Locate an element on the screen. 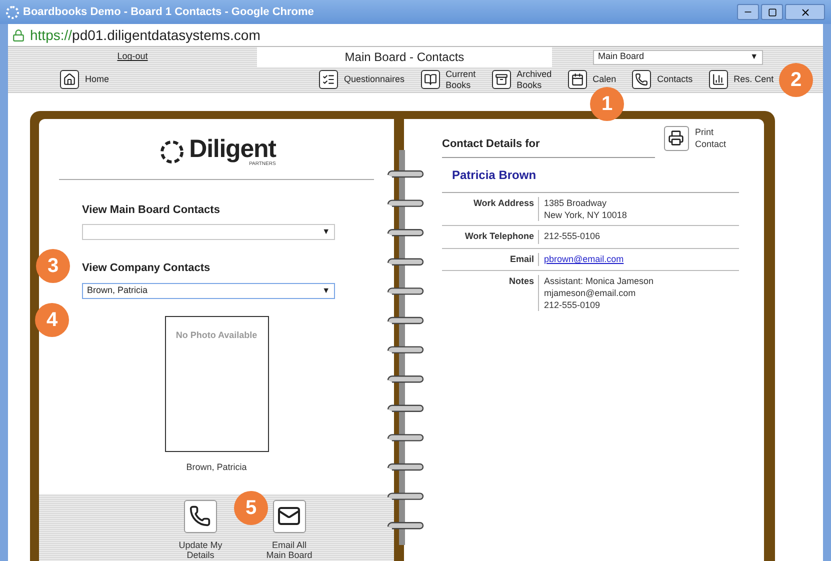 The image size is (831, 561). envelope-icon is located at coordinates (289, 516).